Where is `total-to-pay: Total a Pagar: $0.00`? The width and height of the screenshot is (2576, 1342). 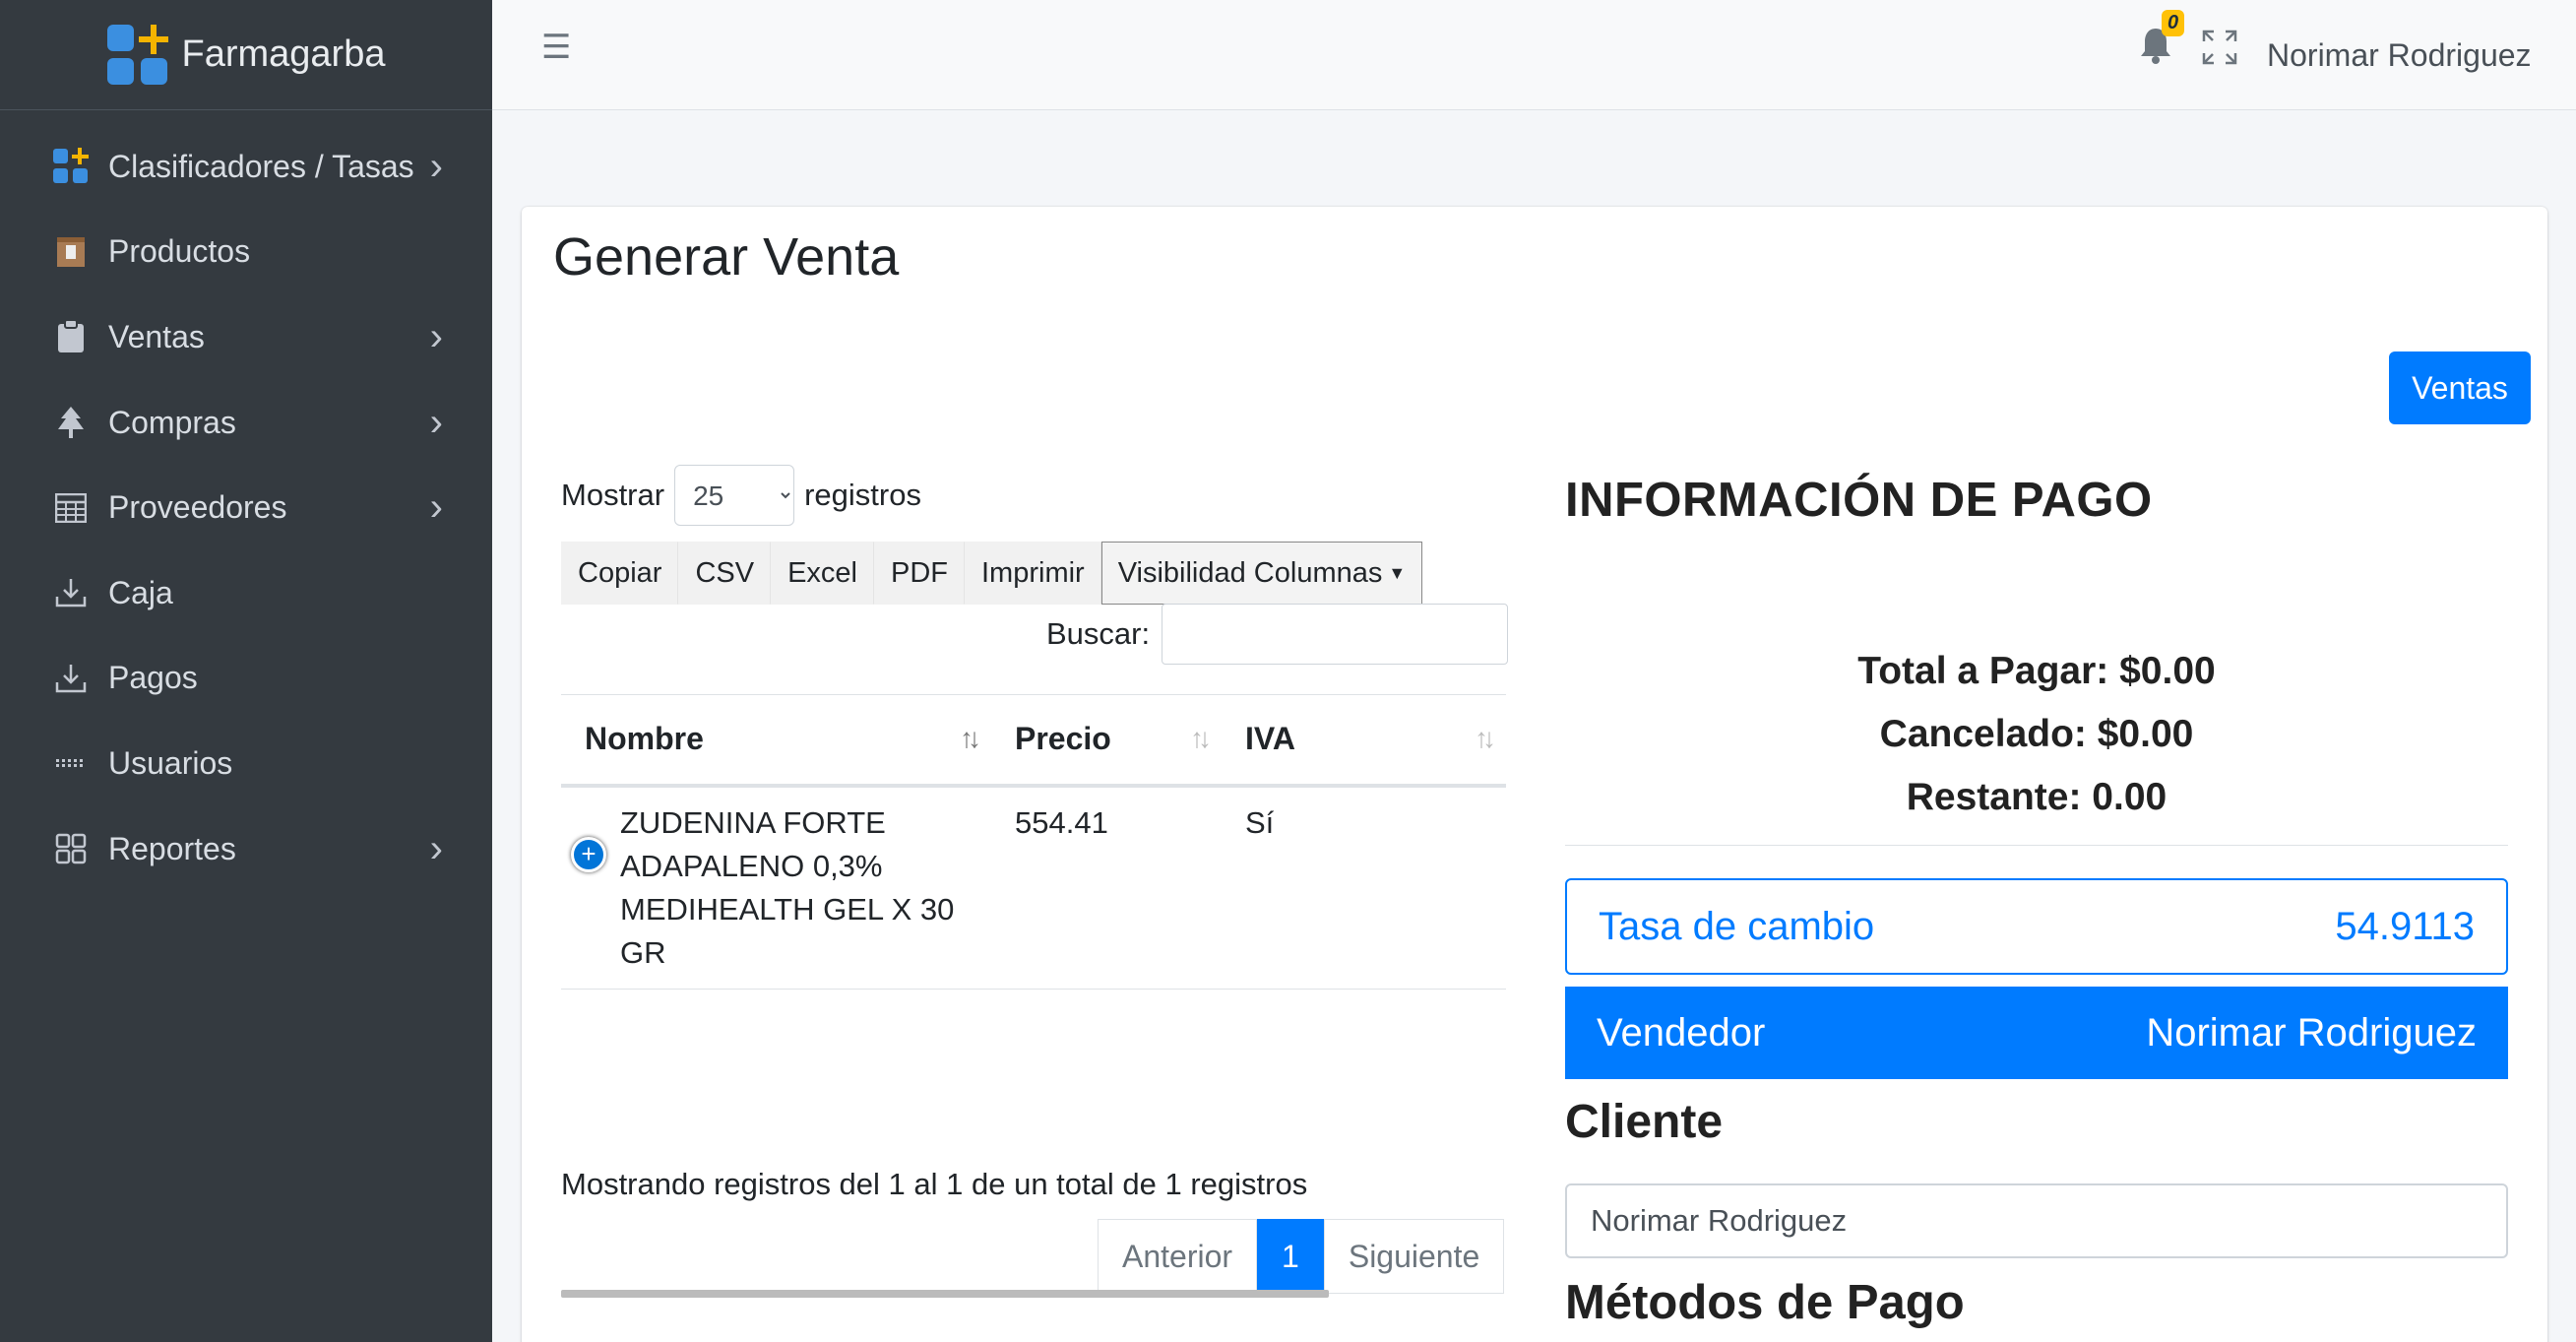
total-to-pay: Total a Pagar: $0.00 is located at coordinates (2036, 671).